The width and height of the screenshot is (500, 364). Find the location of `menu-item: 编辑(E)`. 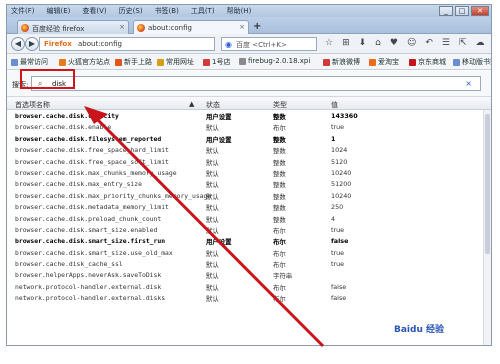

menu-item: 编辑(E) is located at coordinates (59, 11).